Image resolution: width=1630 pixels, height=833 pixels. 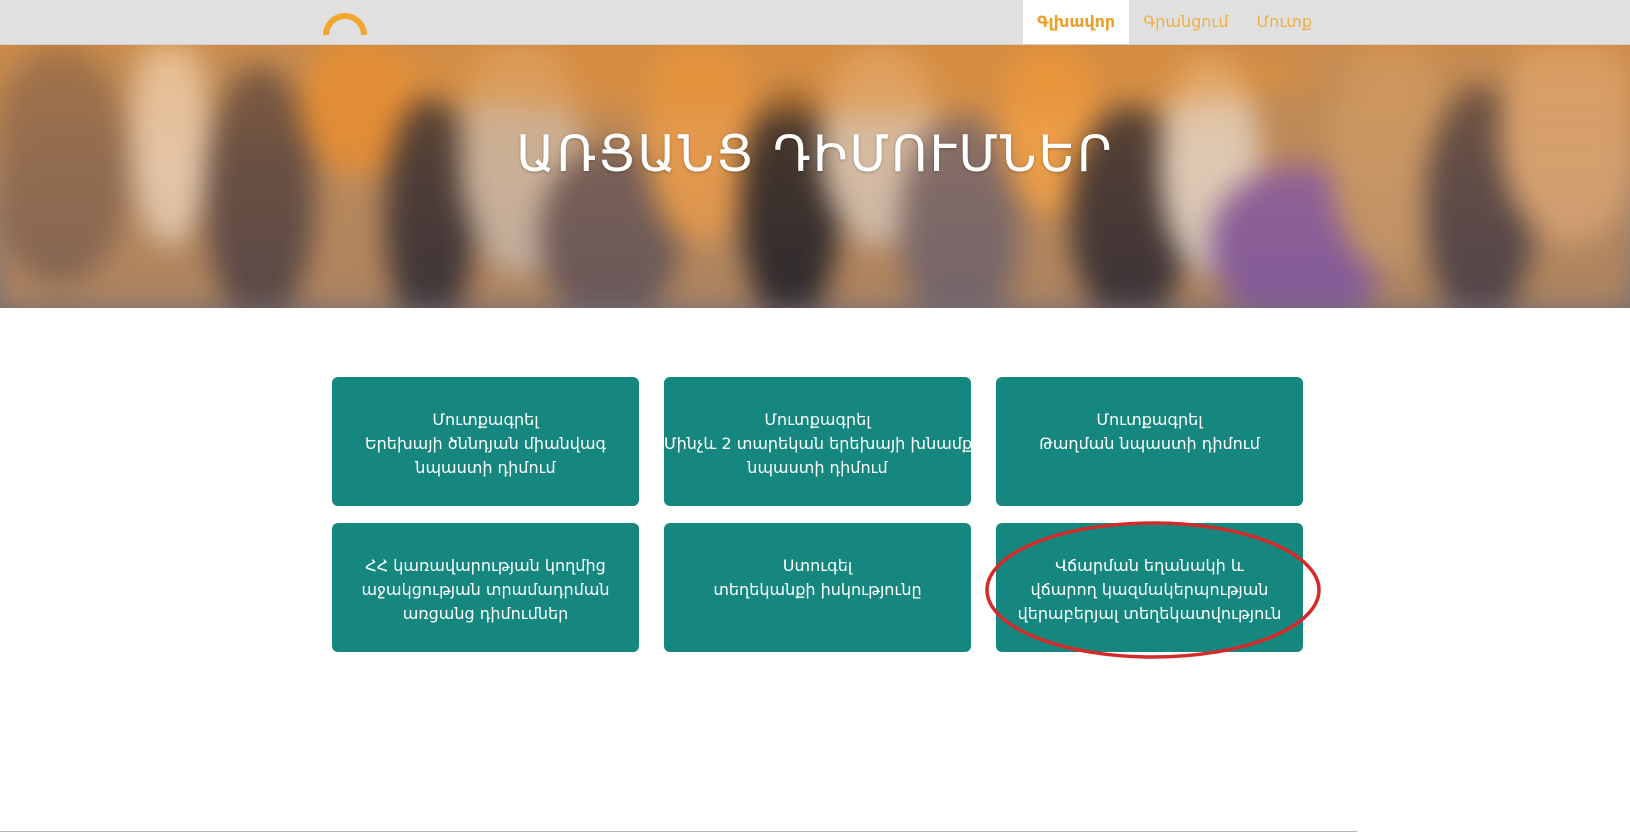 What do you see at coordinates (485, 613) in the screenshot?
I see `tile-line: առցանց դիմումներ` at bounding box center [485, 613].